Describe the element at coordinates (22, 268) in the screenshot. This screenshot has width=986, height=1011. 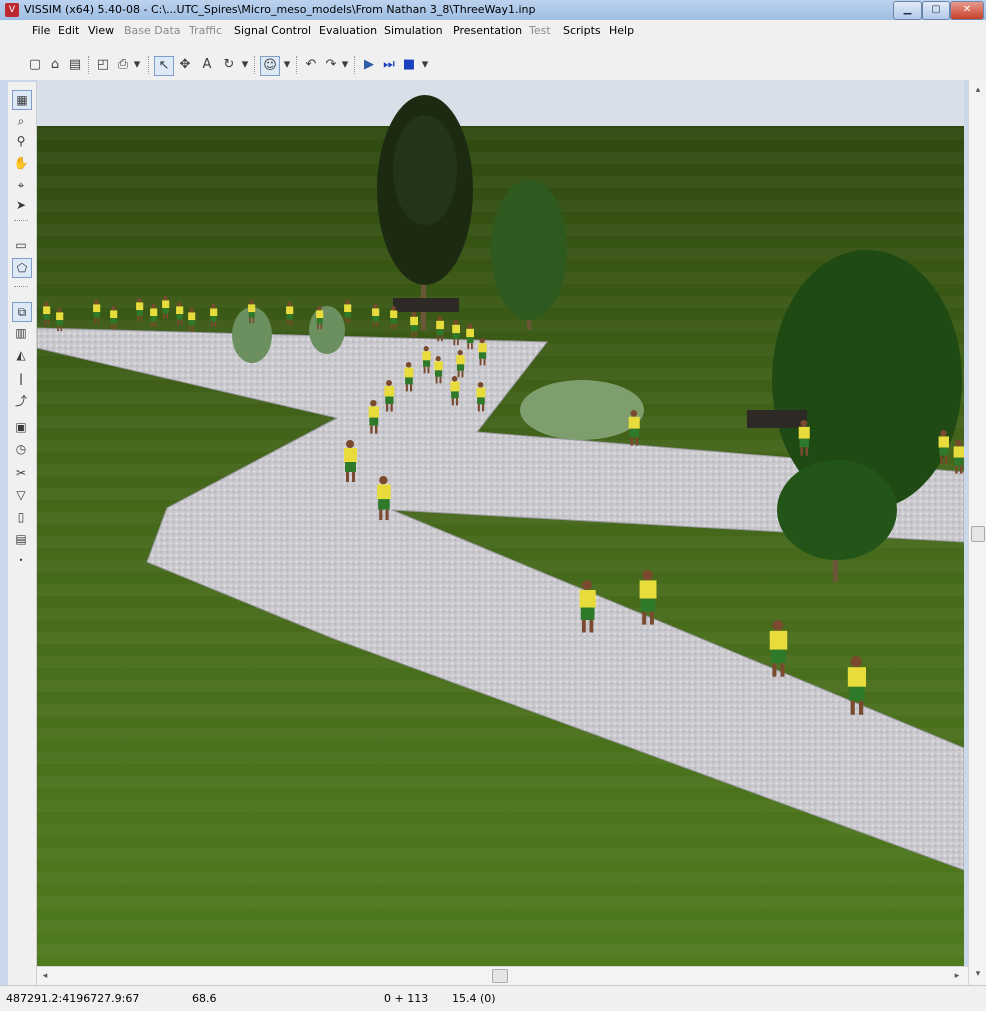
I see `ramp-icon: ⬠` at that location.